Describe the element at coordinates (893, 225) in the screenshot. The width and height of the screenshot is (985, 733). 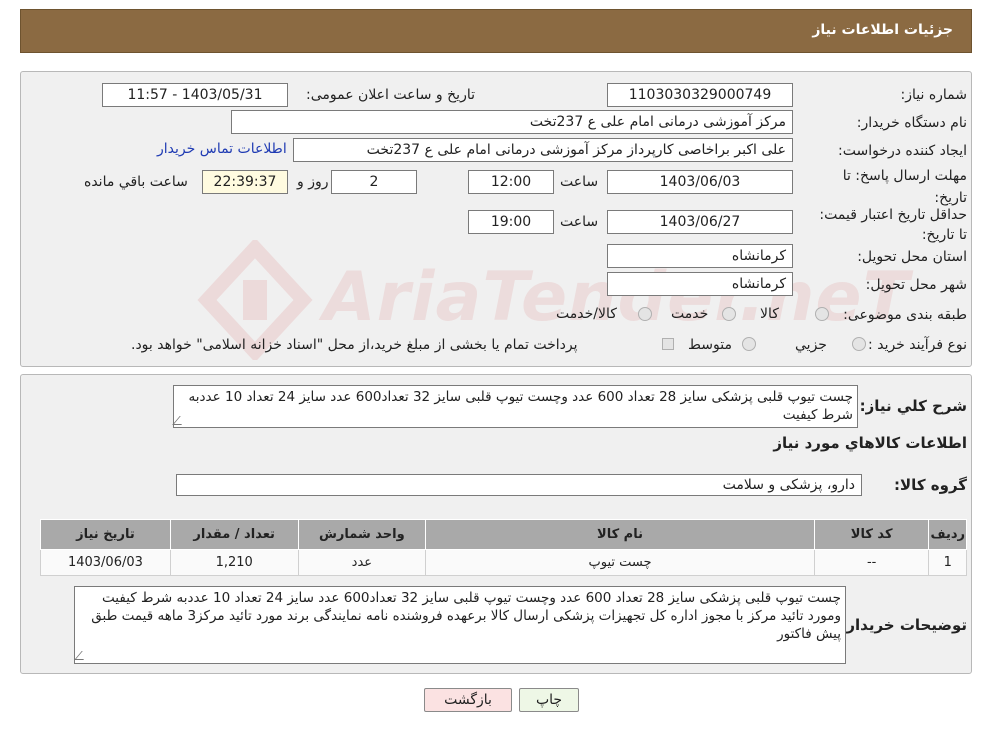
I see `price-validity-label: حداقل تاریخ اعتبار قیمت: تا تاریخ:` at that location.